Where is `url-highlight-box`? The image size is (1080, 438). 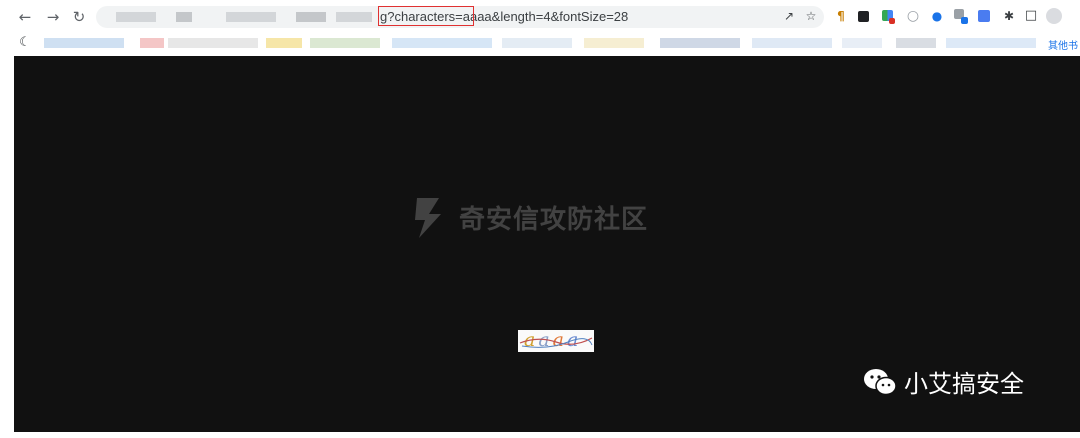
url-highlight-box is located at coordinates (426, 16).